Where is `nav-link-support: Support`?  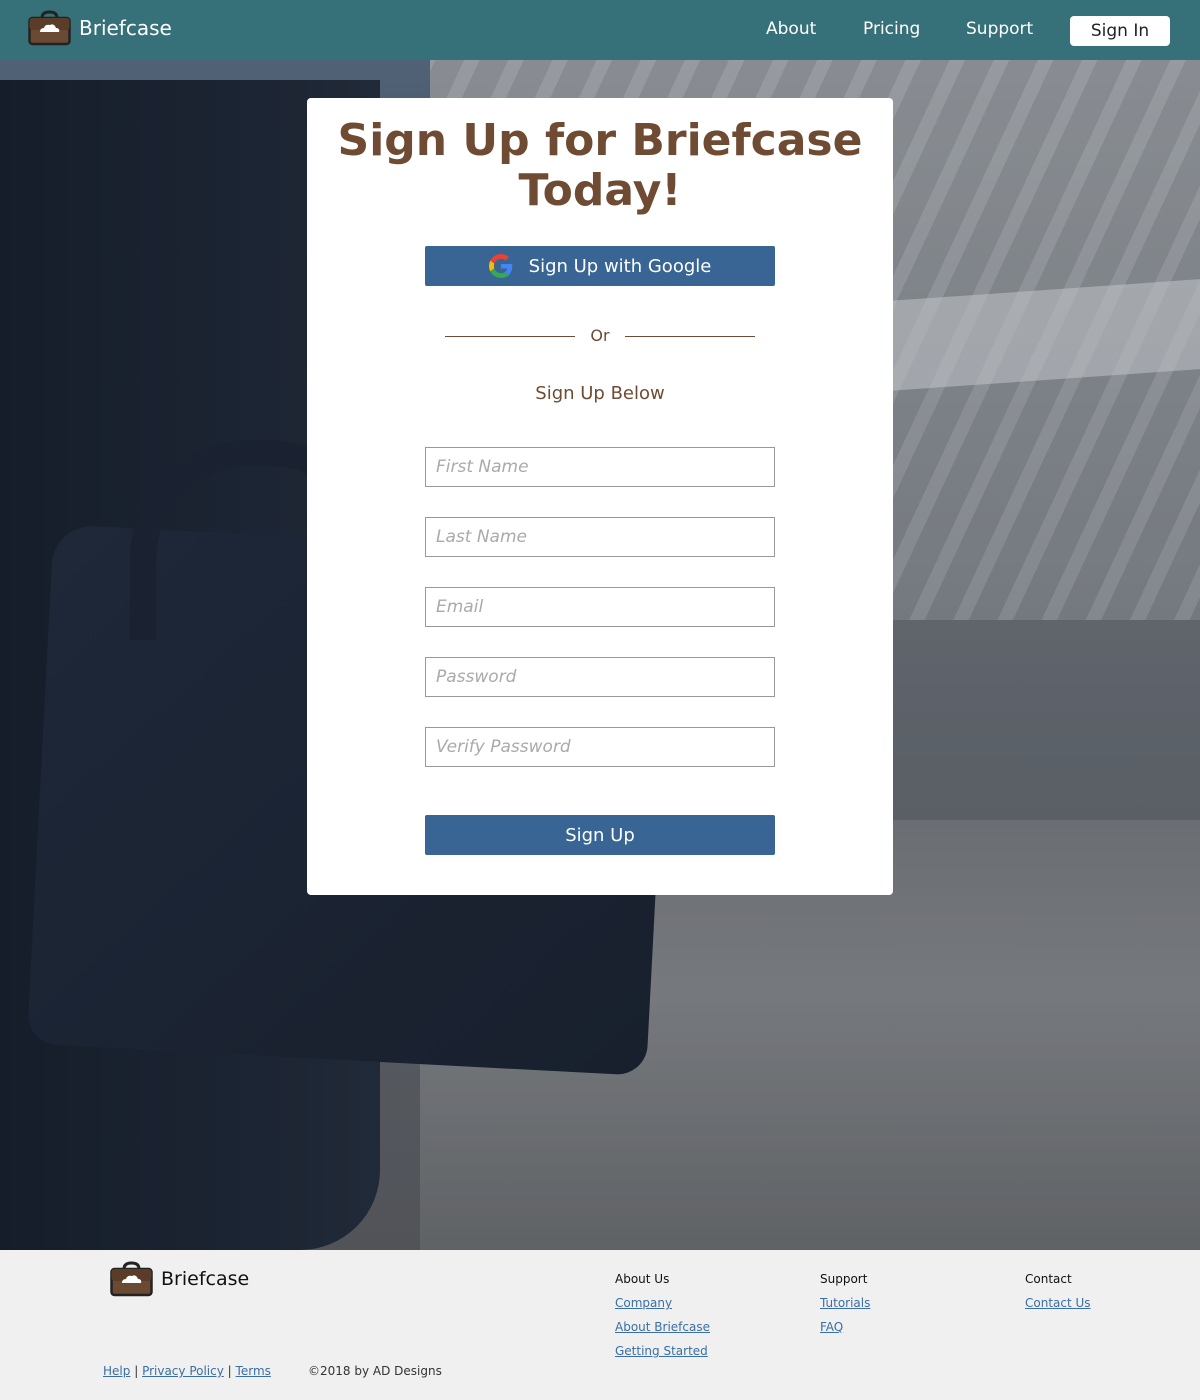 nav-link-support: Support is located at coordinates (999, 29).